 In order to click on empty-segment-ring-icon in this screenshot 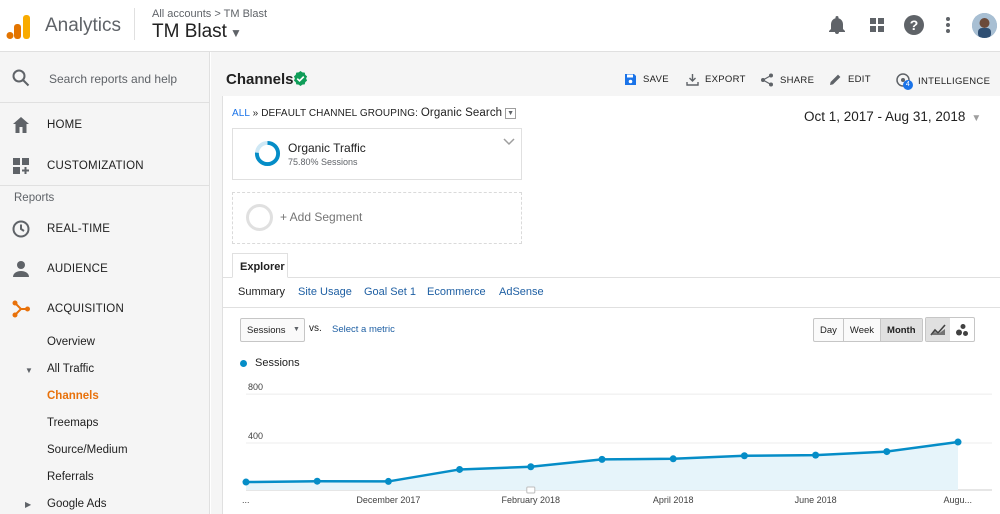, I will do `click(259, 217)`.